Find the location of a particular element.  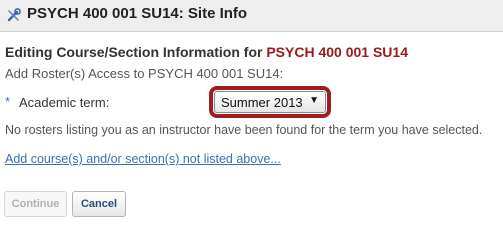

tools-icon is located at coordinates (13, 15).